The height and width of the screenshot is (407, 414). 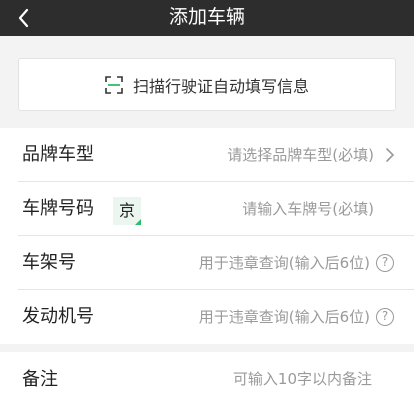 What do you see at coordinates (207, 379) in the screenshot?
I see `remark-row: 备注 可输入10字以内备注` at bounding box center [207, 379].